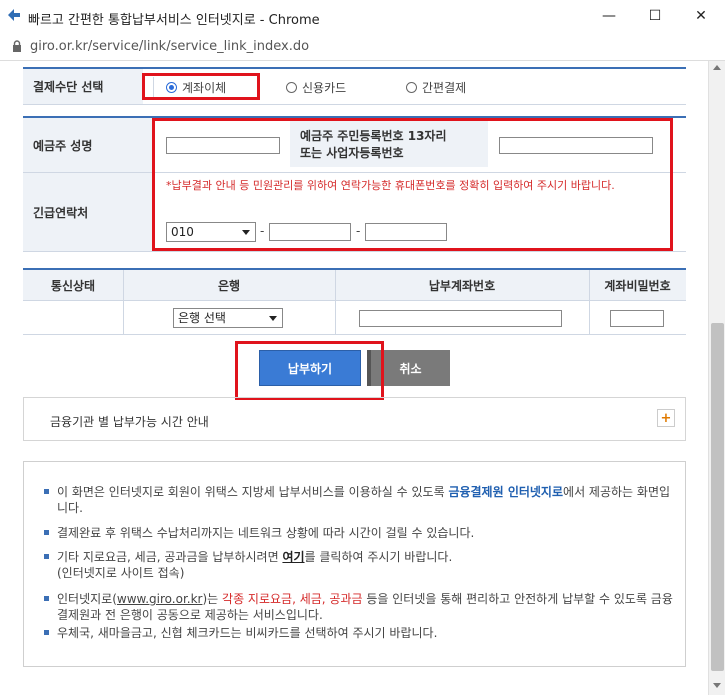 This screenshot has width=725, height=695. I want to click on accordion-title: 금융기관 별 납부가능 시간 안내, so click(129, 422).